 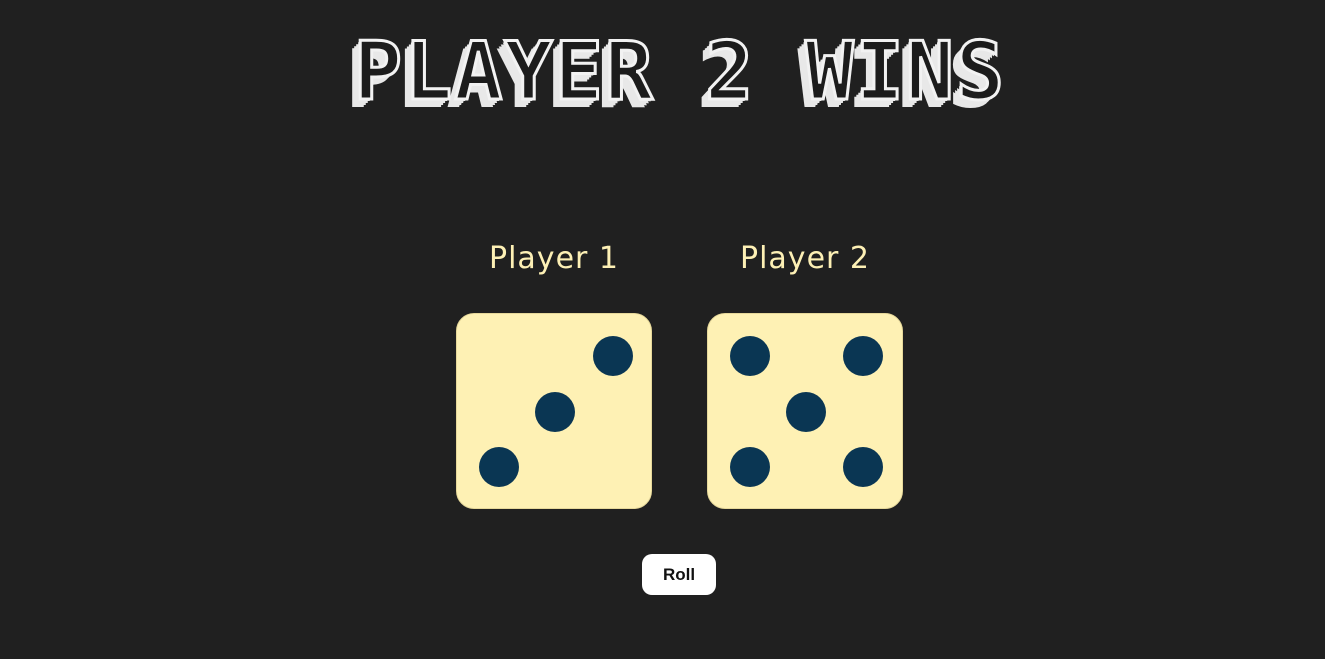 I want to click on player-2-panel: Player 2, so click(x=805, y=372).